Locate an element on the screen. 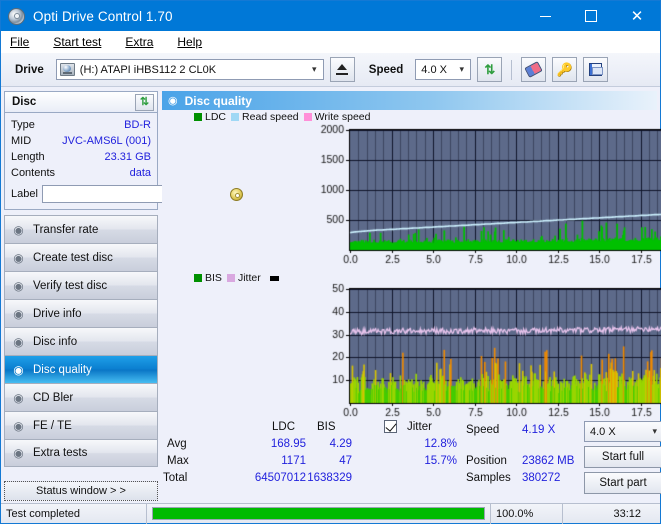 This screenshot has height=524, width=661. sidebar-item-label: Extra tests is located at coordinates (60, 453).